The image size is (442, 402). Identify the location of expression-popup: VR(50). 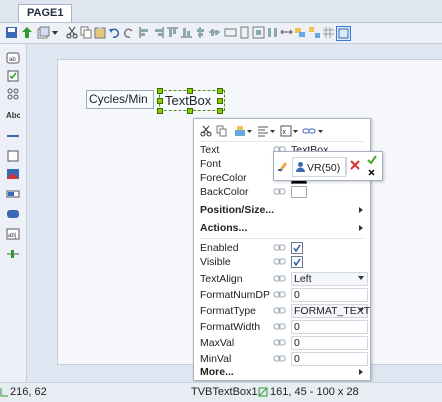
(328, 166).